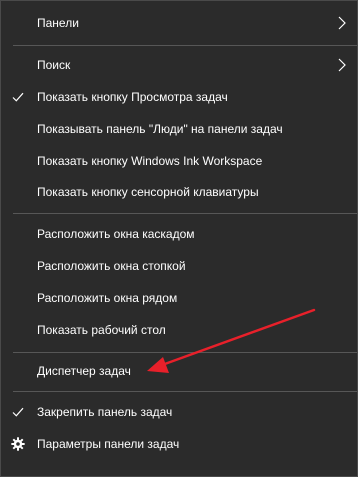 This screenshot has height=477, width=358. I want to click on menu-item-show-task-view-button: Показать кнопку Просмотра задач, so click(179, 97).